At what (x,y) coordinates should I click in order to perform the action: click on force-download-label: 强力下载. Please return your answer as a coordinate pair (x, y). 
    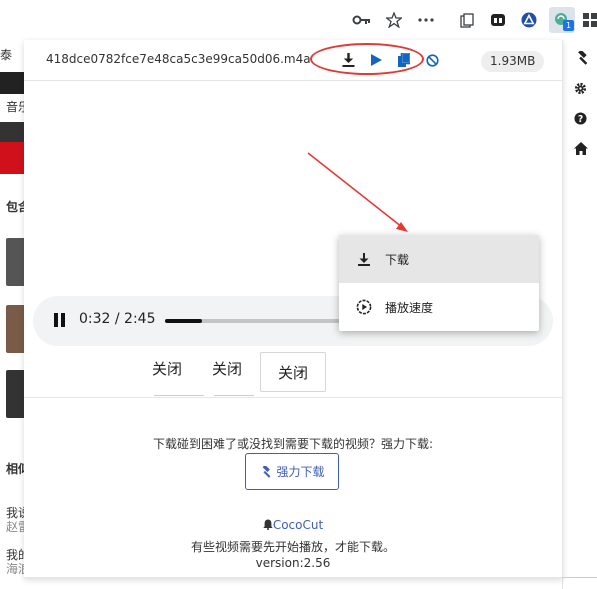
    Looking at the image, I should click on (300, 472).